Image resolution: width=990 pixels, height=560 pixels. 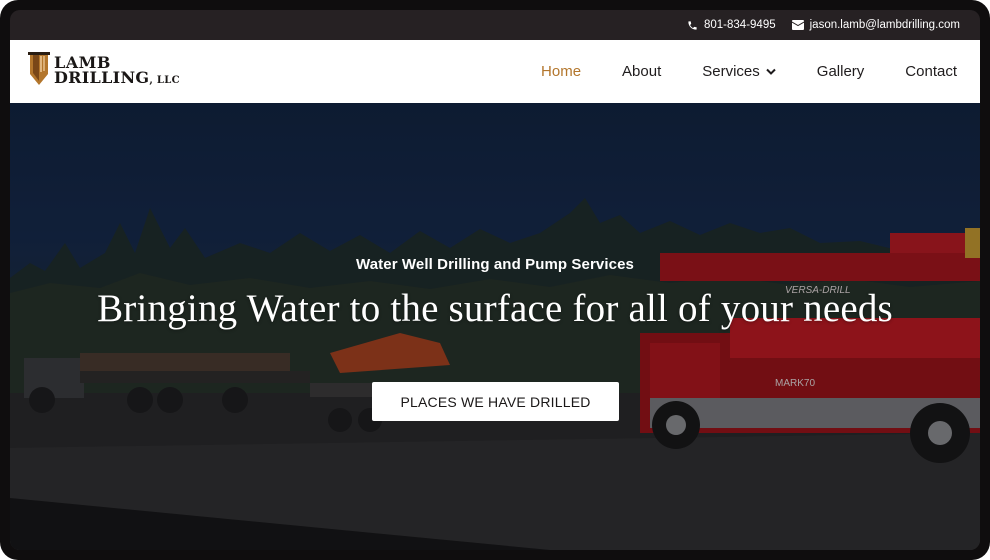 I want to click on places-drilled-button: PLACES WE HAVE DRILLED, so click(x=495, y=401).